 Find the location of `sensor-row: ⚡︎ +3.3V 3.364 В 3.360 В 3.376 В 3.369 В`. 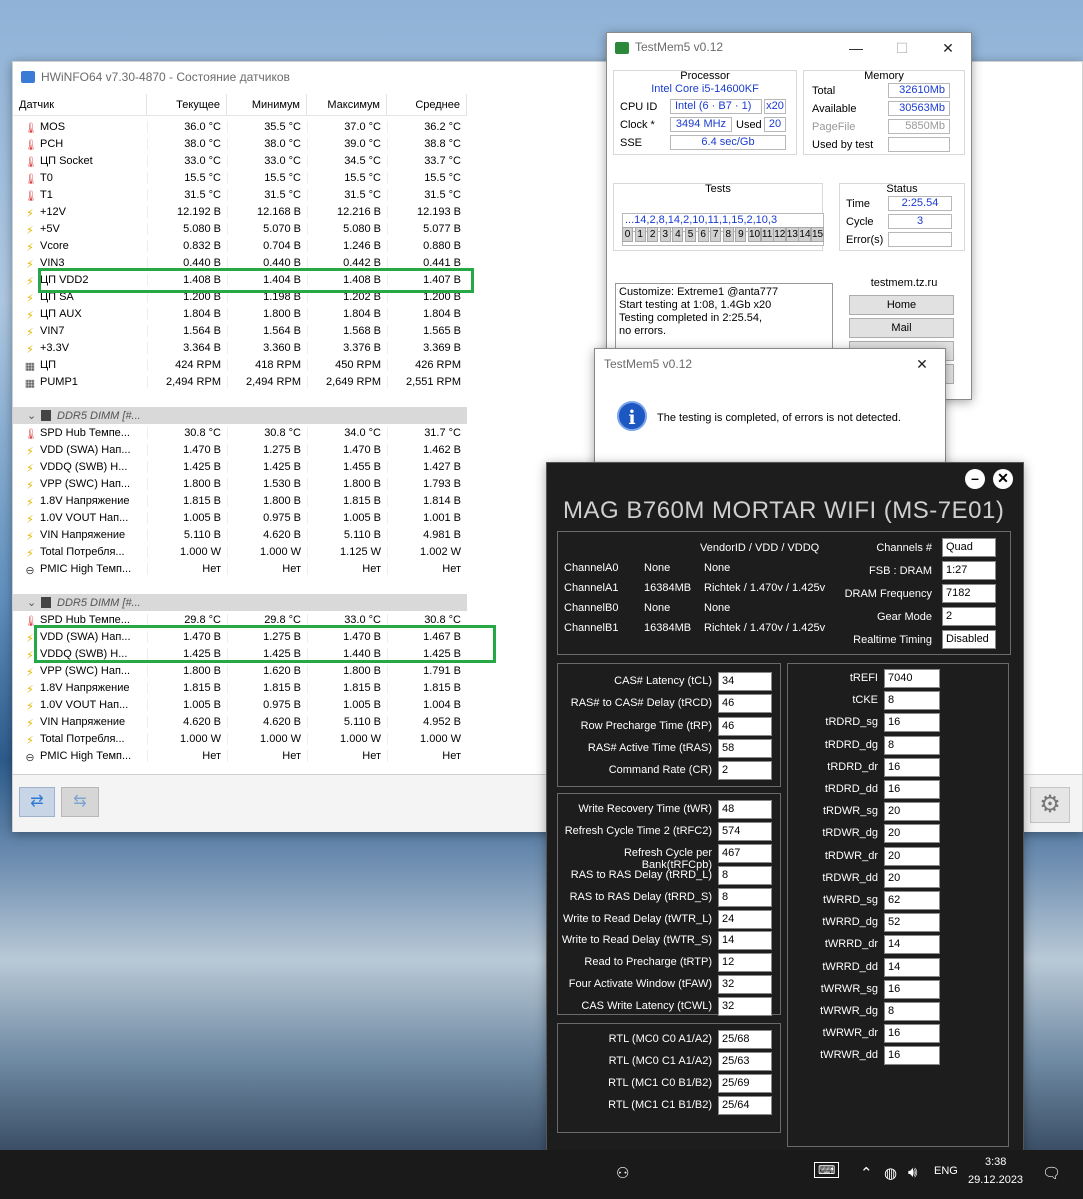

sensor-row: ⚡︎ +3.3V 3.364 В 3.360 В 3.376 В 3.369 В is located at coordinates (240, 347).